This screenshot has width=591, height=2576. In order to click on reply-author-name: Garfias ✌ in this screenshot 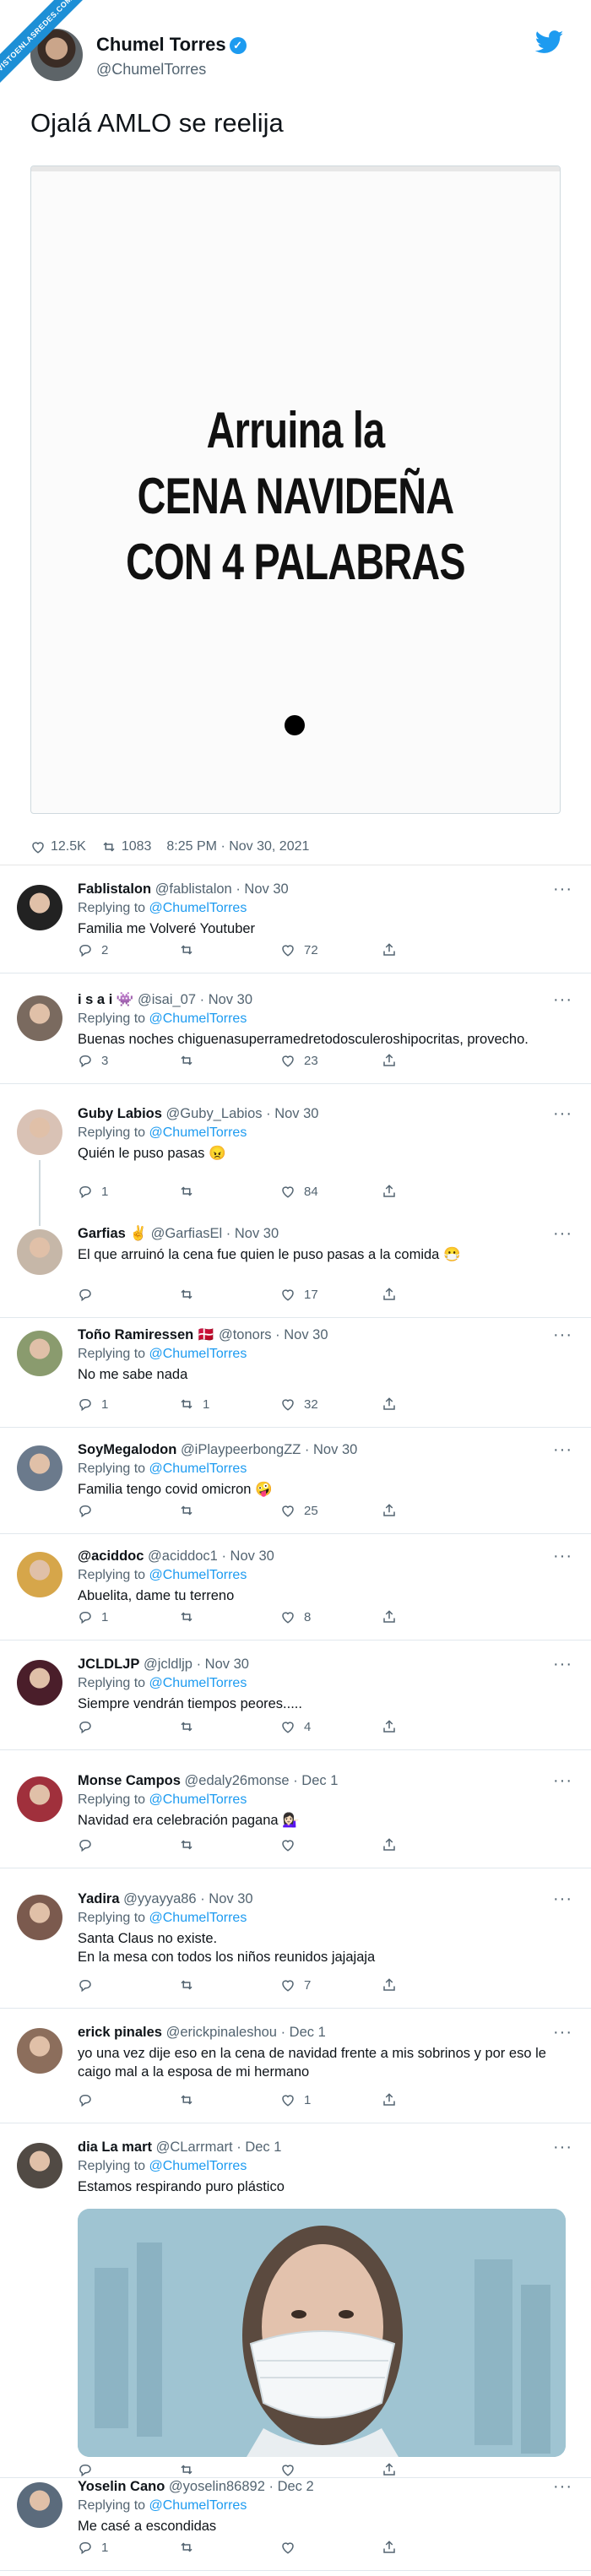, I will do `click(112, 1234)`.